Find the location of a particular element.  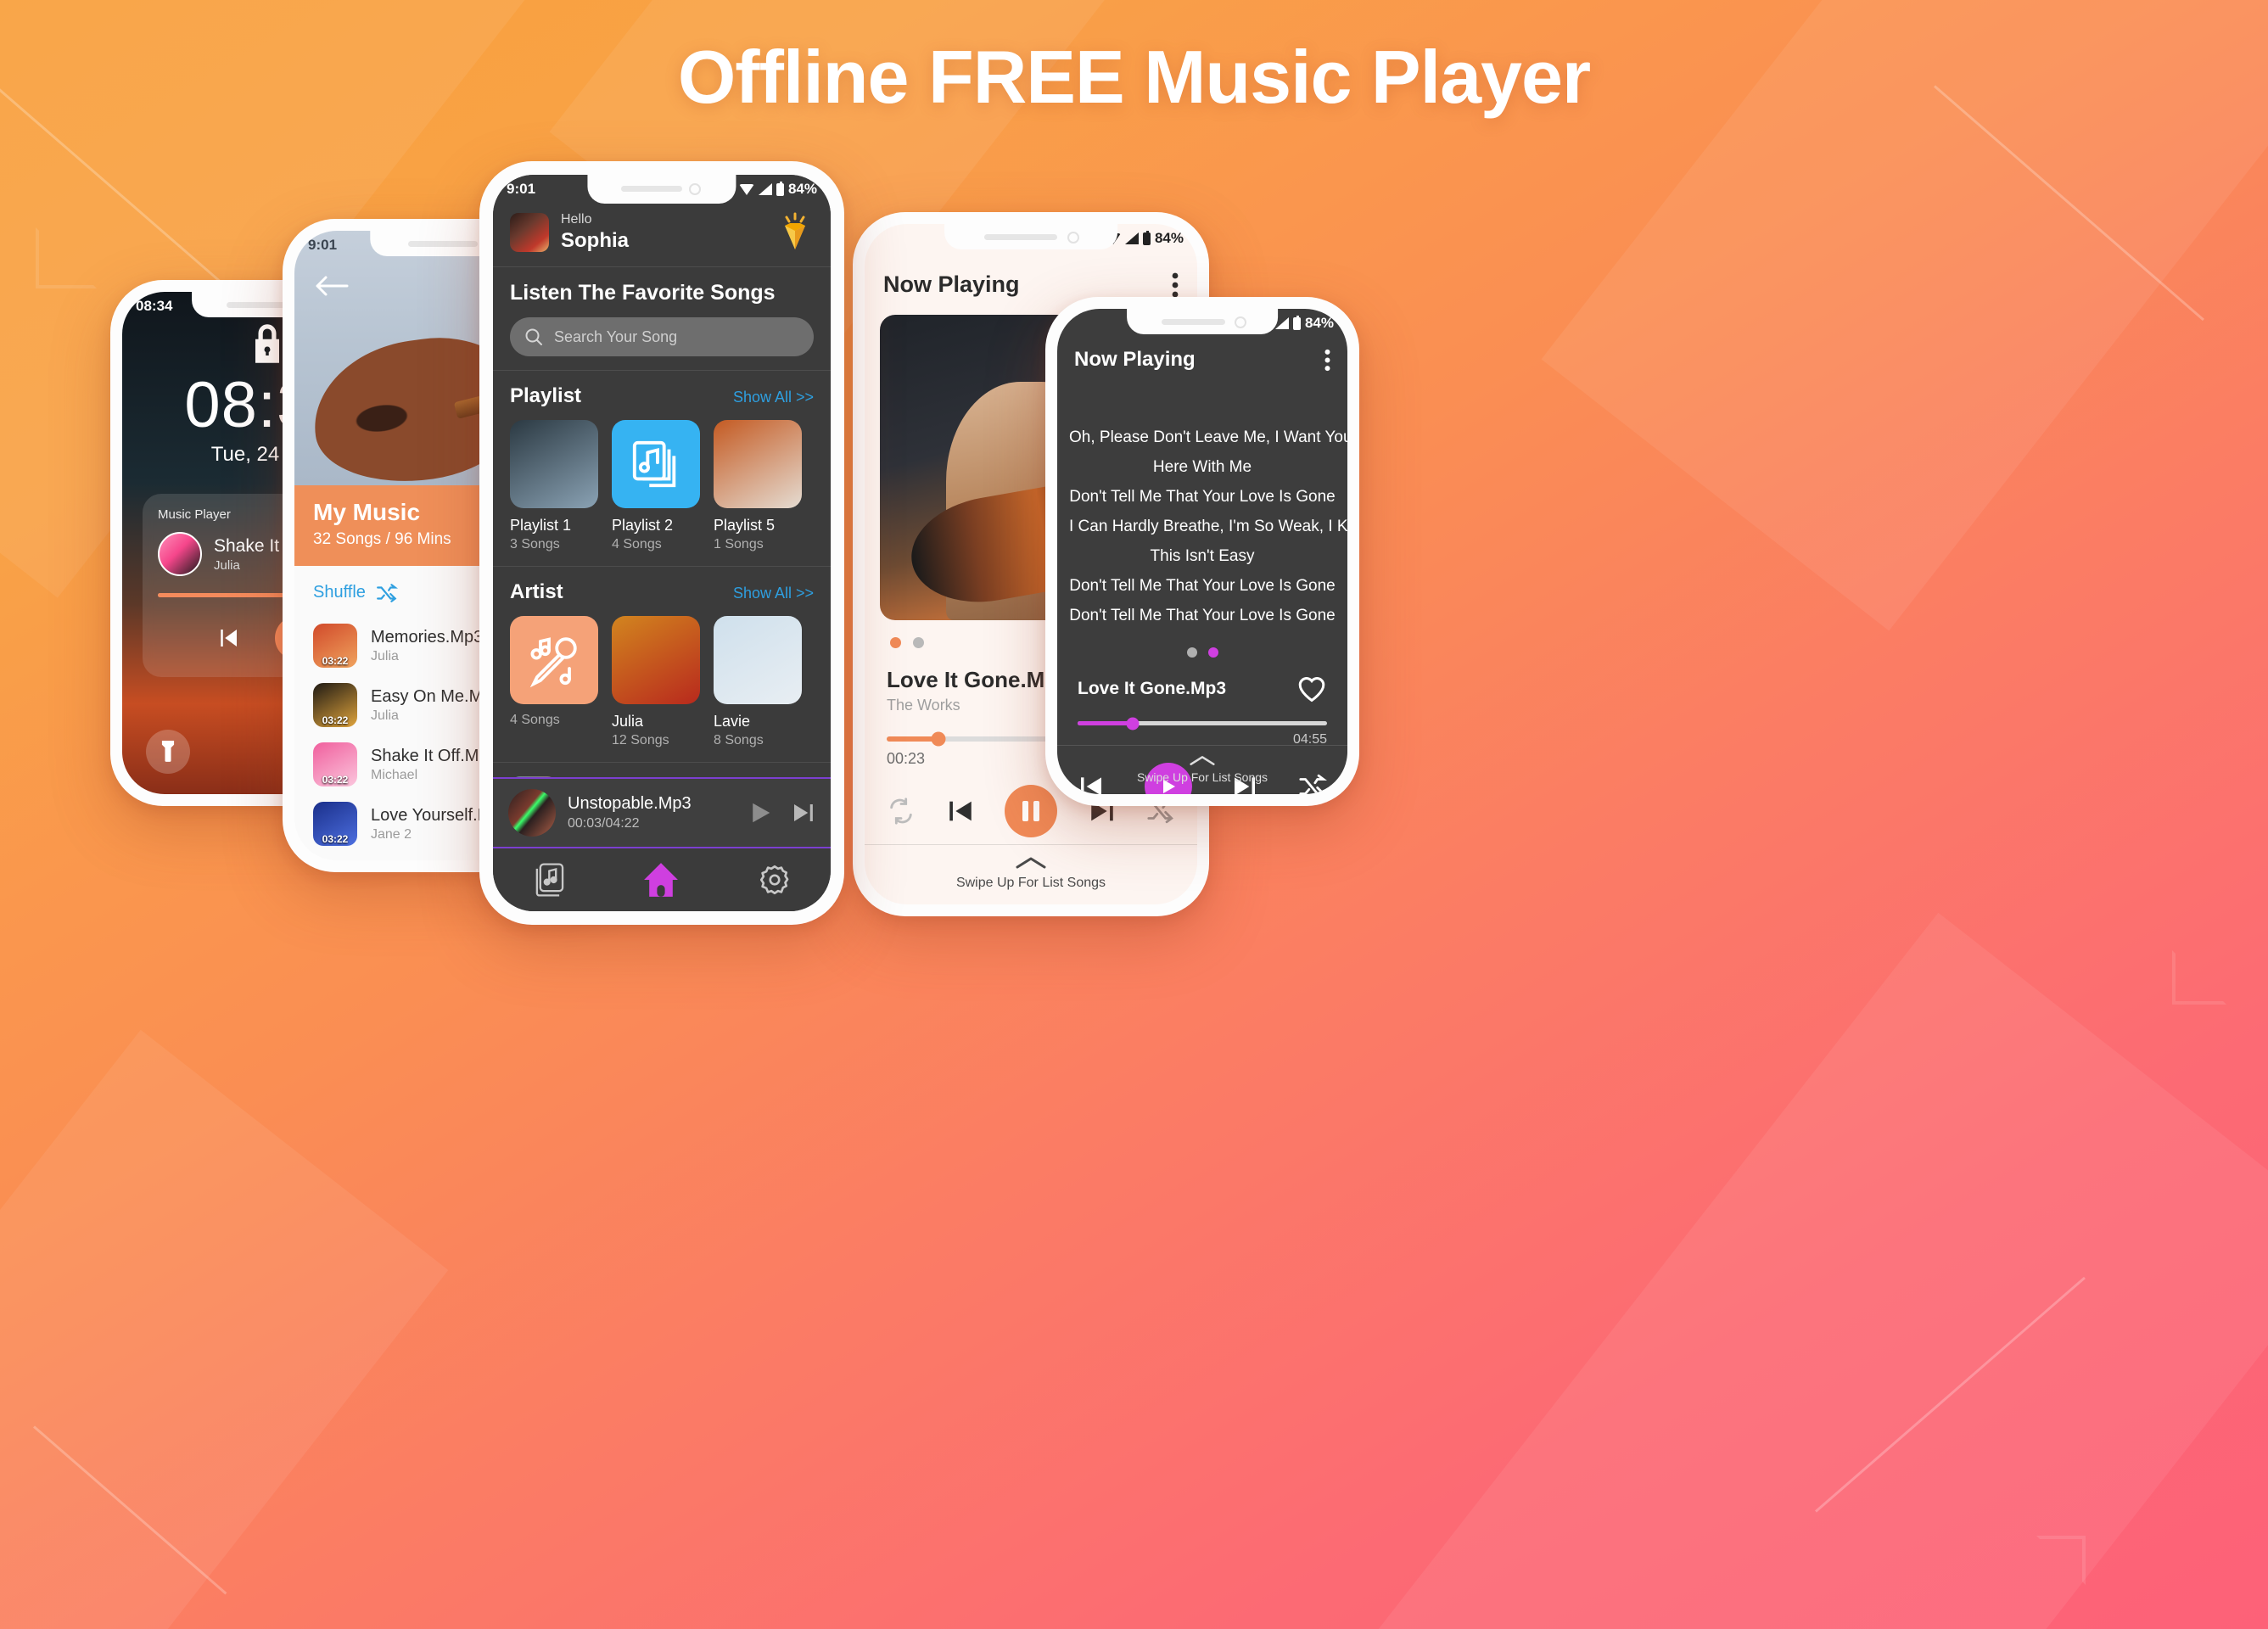

search-icon is located at coordinates (534, 337).